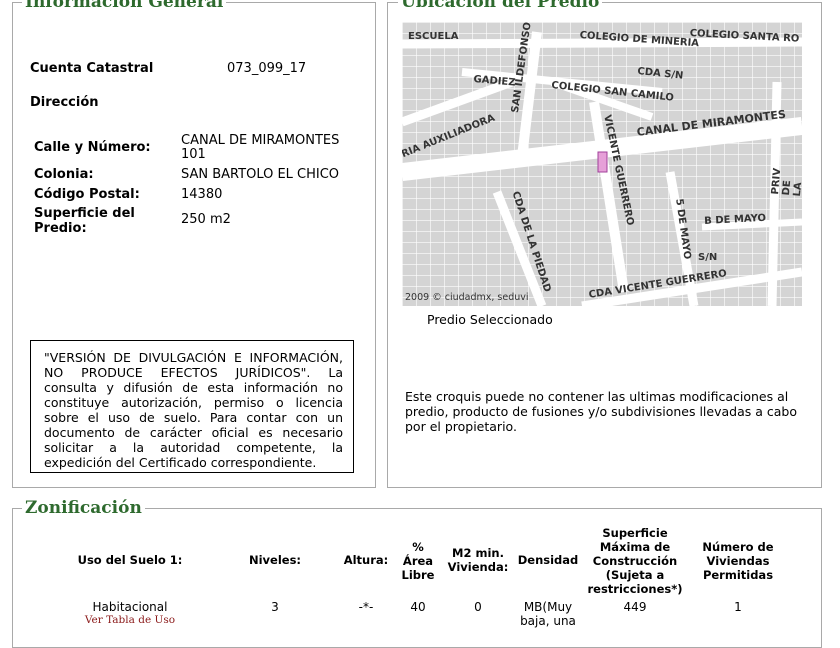 Image resolution: width=840 pixels, height=648 pixels. Describe the element at coordinates (738, 575) in the screenshot. I see `header-viviendas-line3: Permitidas` at that location.